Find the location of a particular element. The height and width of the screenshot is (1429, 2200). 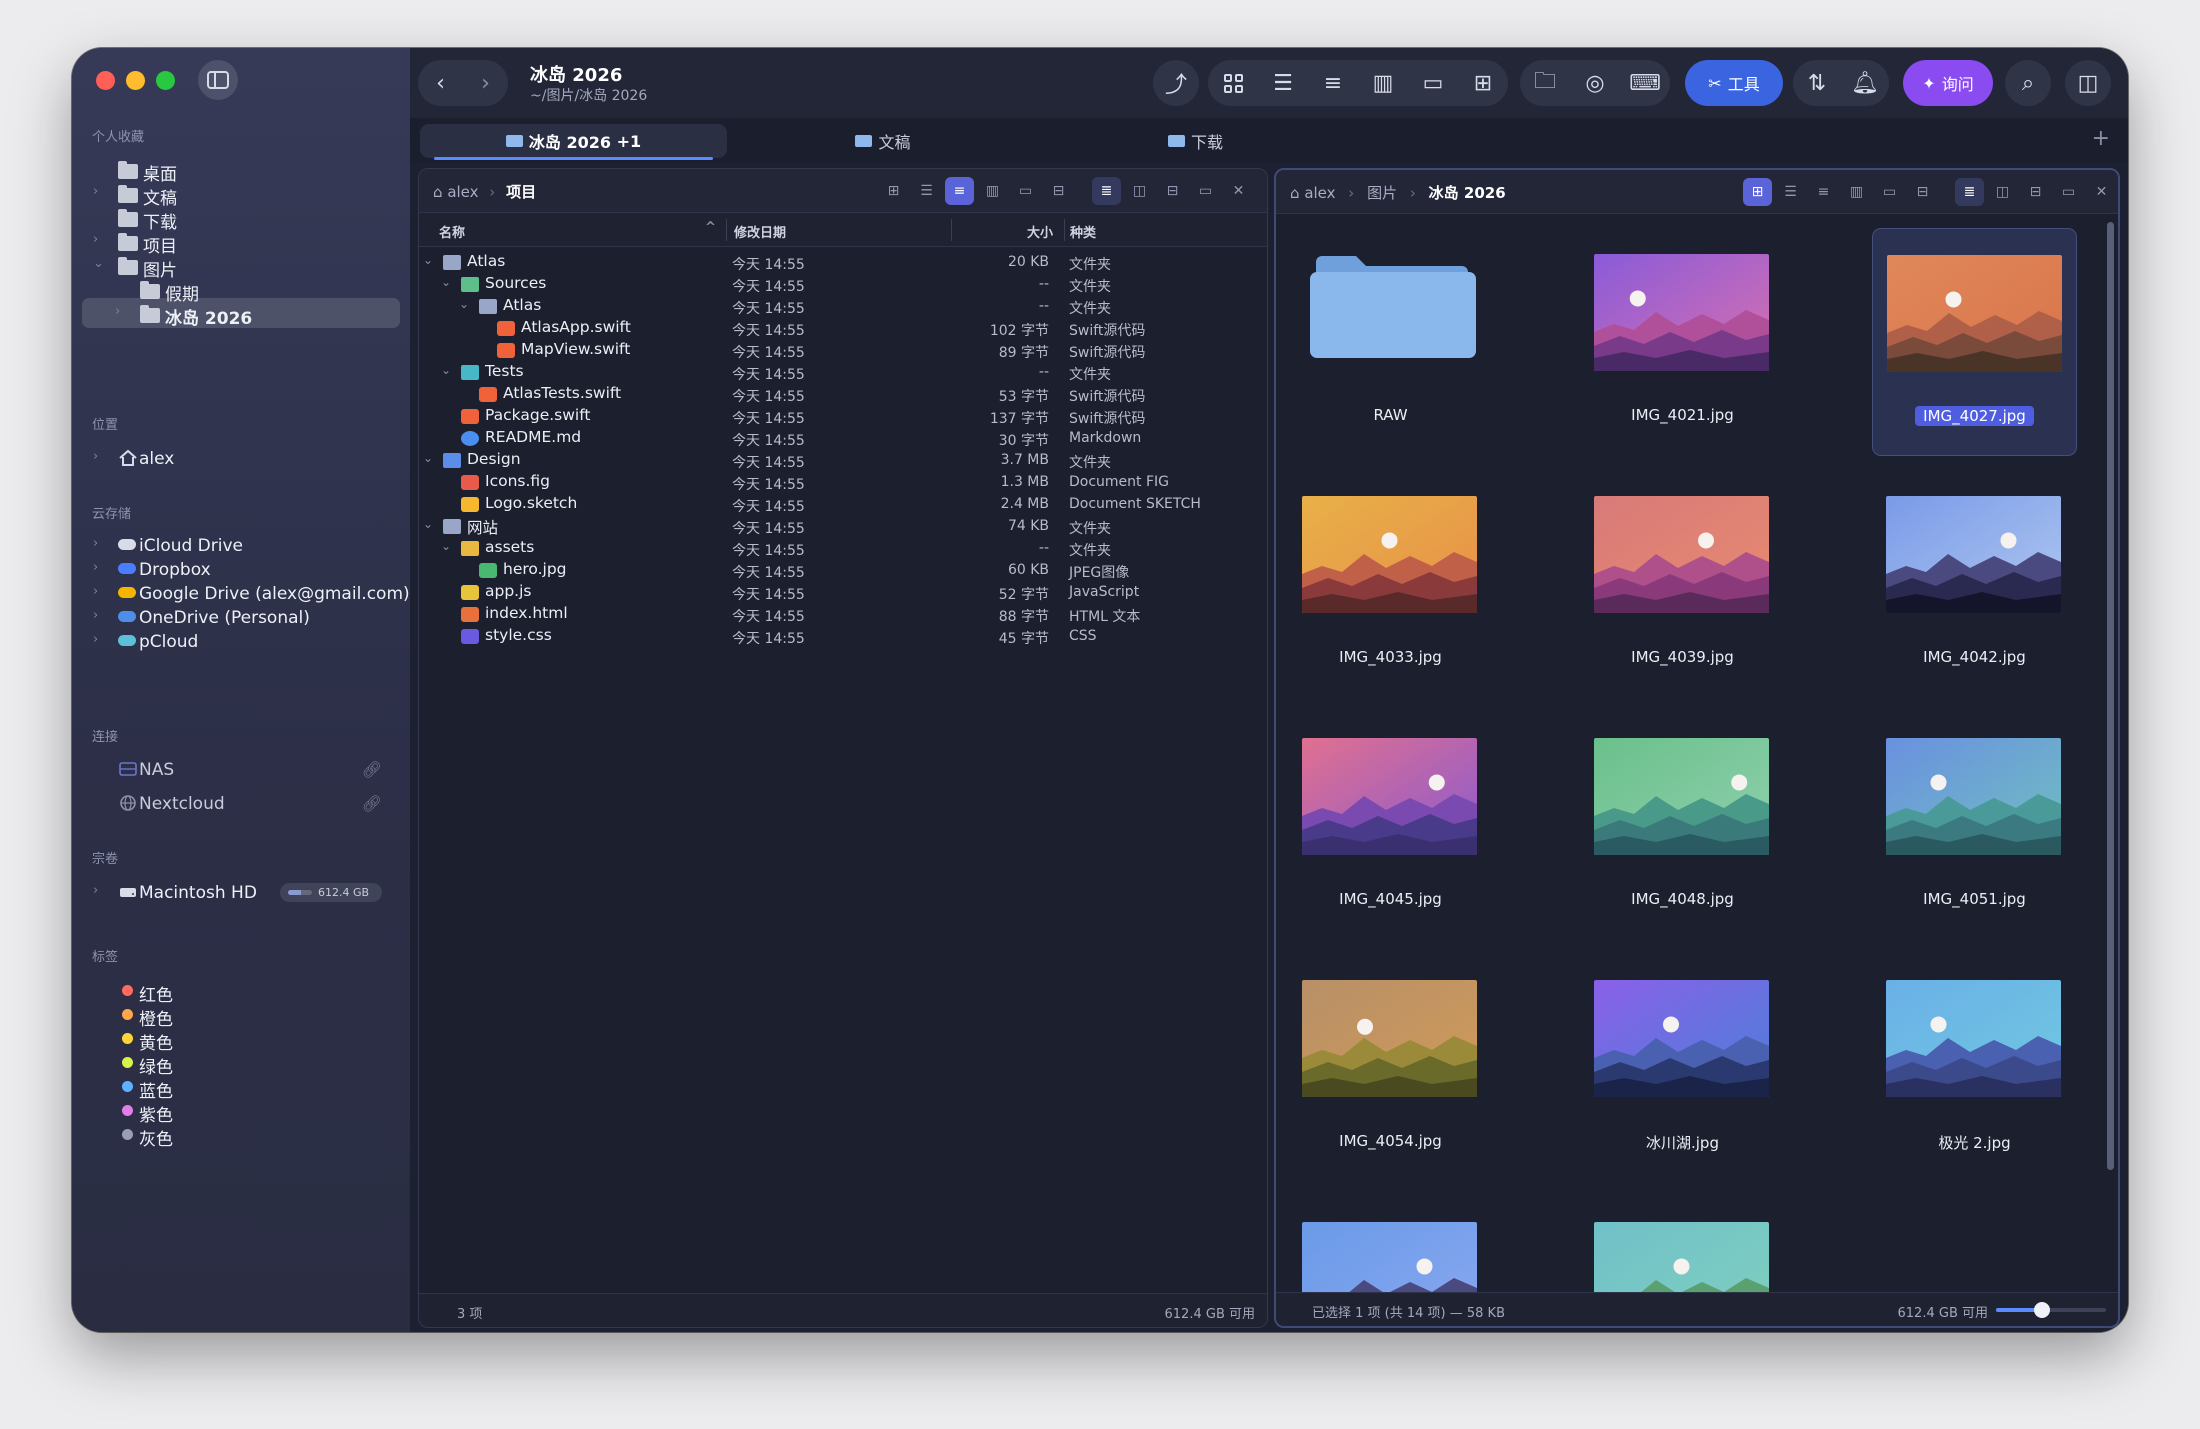

icon-view-button: ⊞ is located at coordinates (1757, 192).